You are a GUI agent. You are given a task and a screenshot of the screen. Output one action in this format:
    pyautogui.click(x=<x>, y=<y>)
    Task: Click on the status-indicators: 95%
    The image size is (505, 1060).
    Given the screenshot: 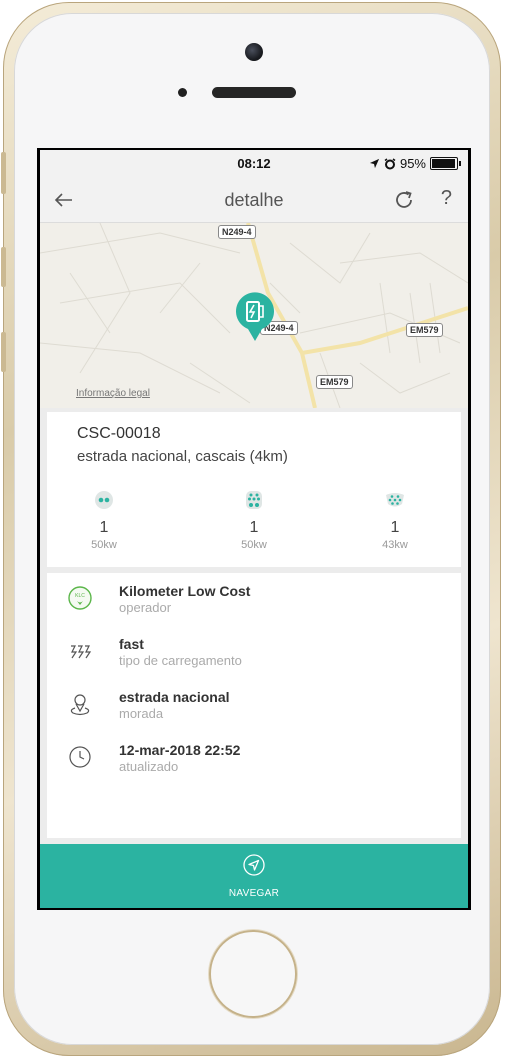 What is the action you would take?
    pyautogui.click(x=415, y=163)
    